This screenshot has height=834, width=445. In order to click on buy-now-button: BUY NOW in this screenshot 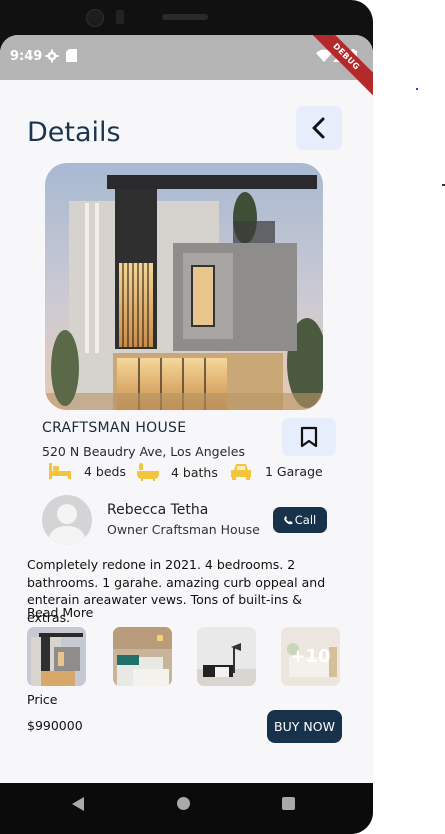, I will do `click(304, 726)`.